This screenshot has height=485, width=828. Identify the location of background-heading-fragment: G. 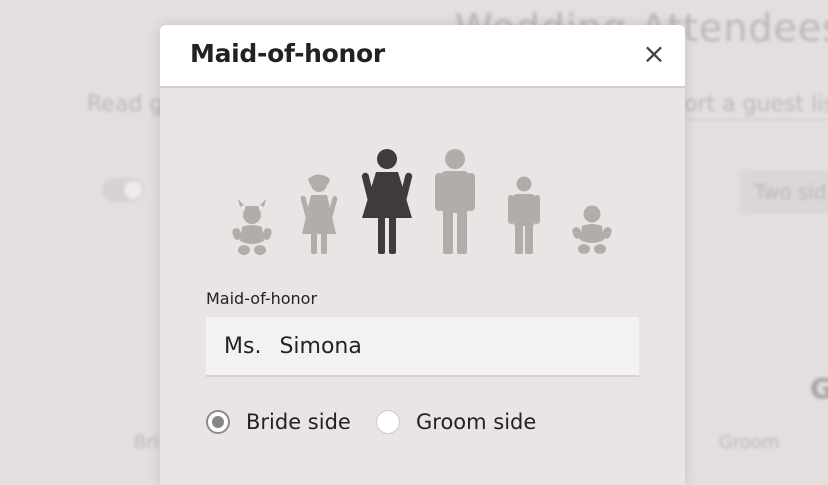
(819, 388).